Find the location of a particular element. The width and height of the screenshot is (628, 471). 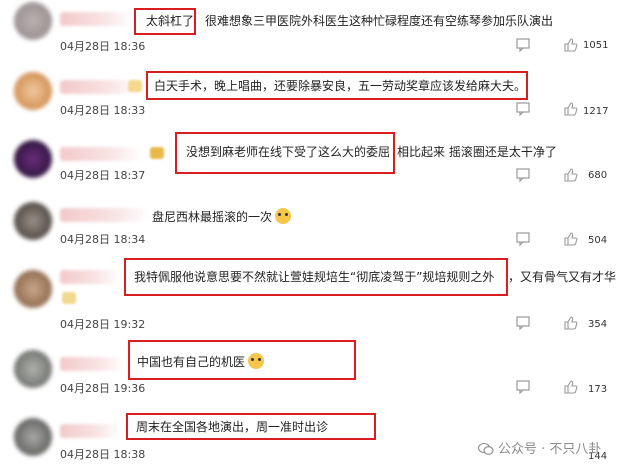

comment-date: 04月28日 18:33 is located at coordinates (103, 110).